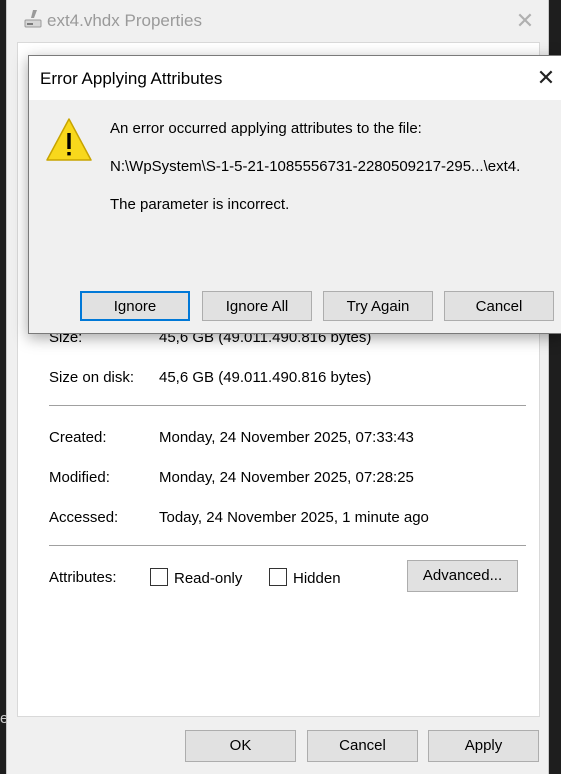  Describe the element at coordinates (84, 517) in the screenshot. I see `accessed-label: Accessed:` at that location.